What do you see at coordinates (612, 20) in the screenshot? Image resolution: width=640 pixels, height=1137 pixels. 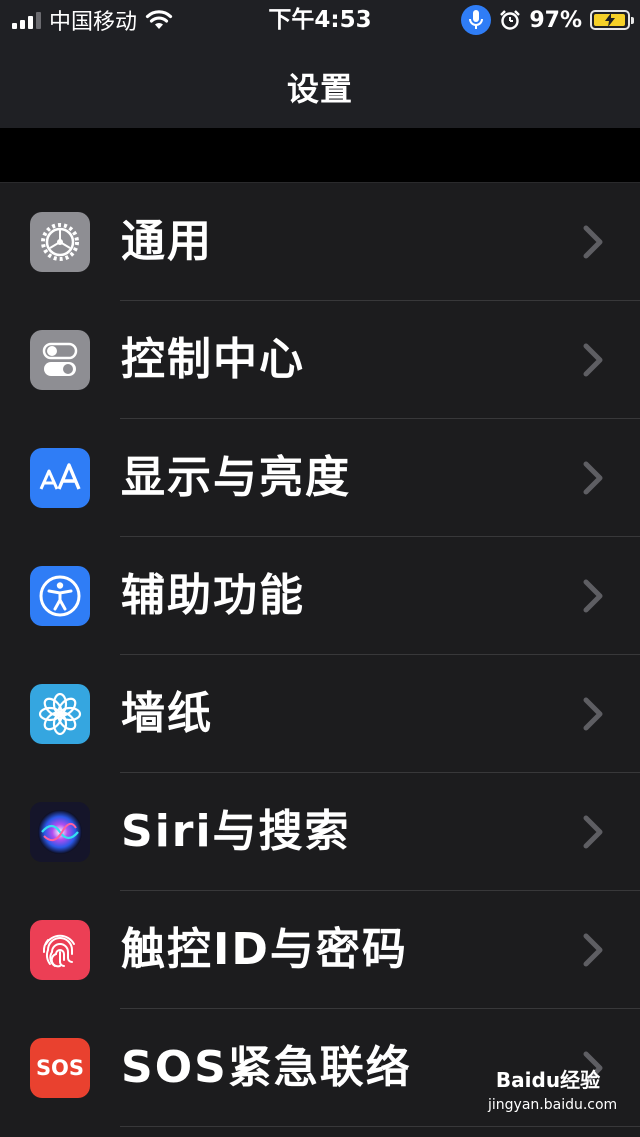 I see `battery-charging-icon` at bounding box center [612, 20].